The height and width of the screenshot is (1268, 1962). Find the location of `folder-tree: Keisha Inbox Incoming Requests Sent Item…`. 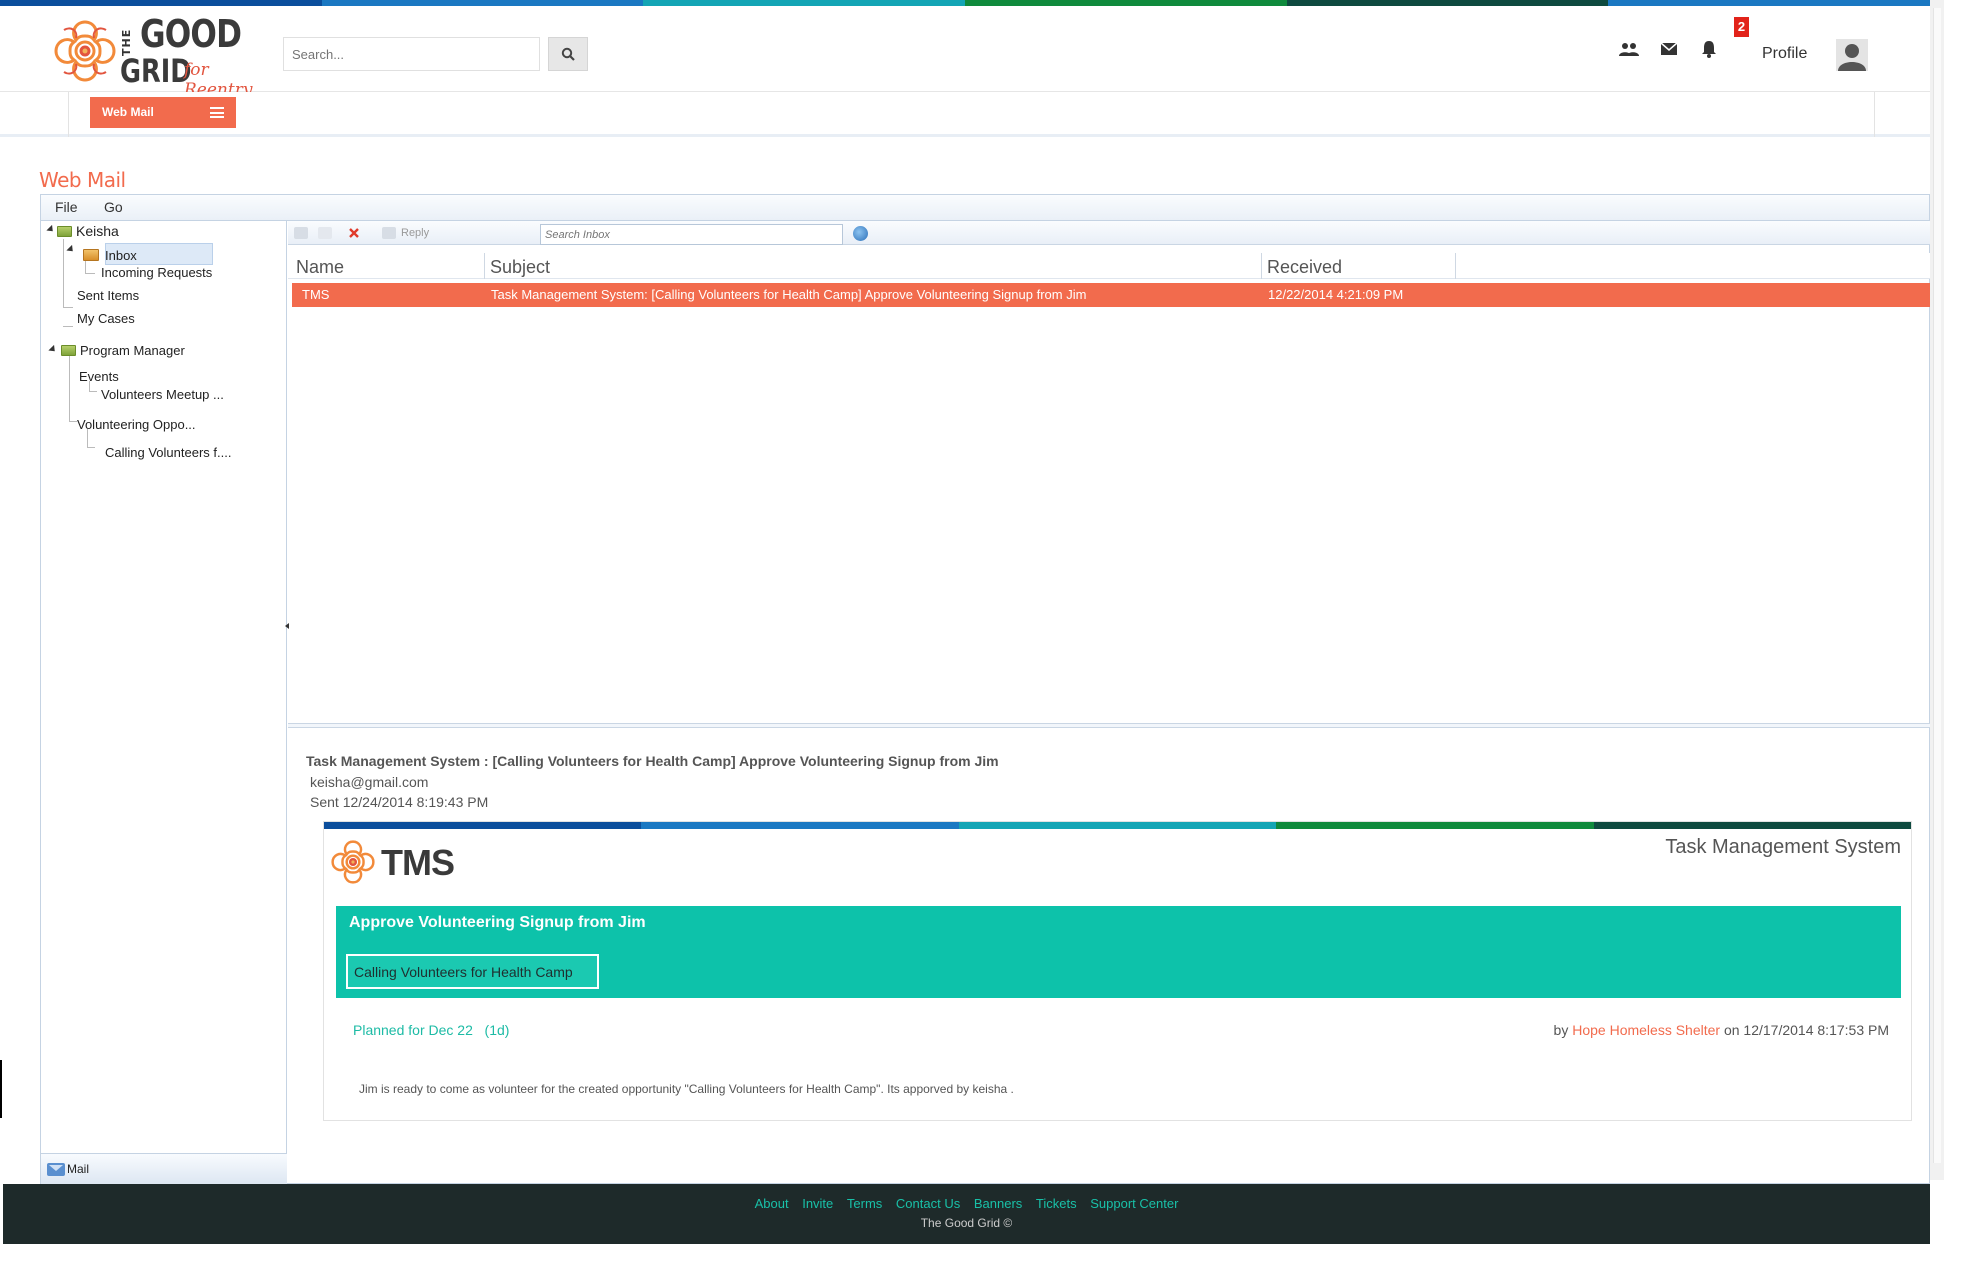

folder-tree: Keisha Inbox Incoming Requests Sent Item… is located at coordinates (164, 703).